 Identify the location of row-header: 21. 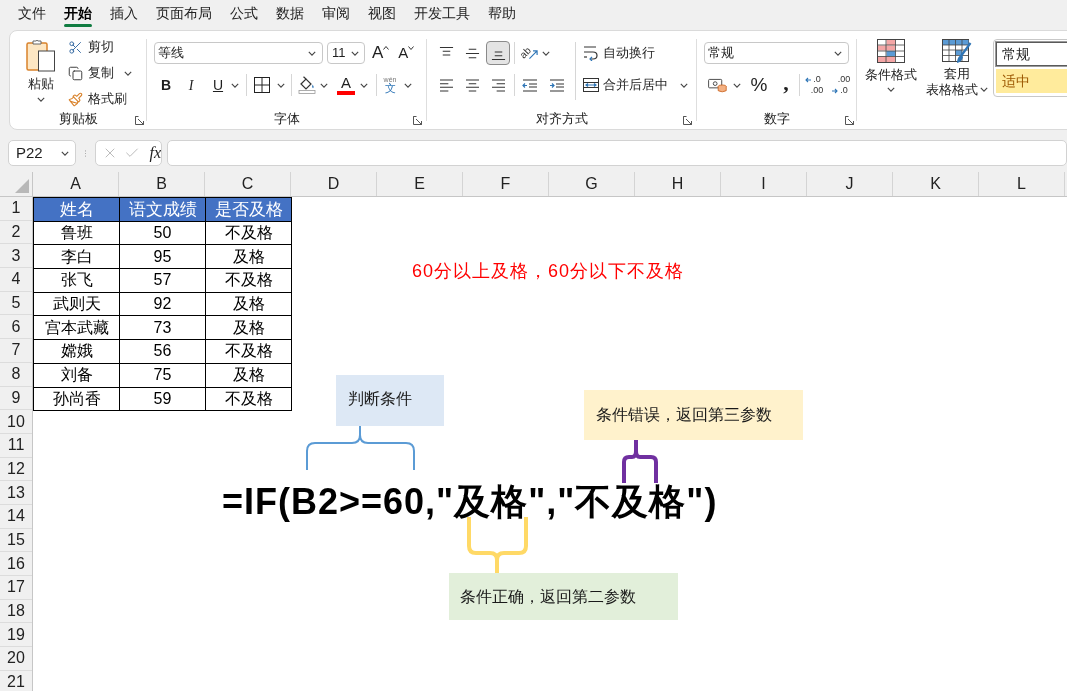
(16, 680).